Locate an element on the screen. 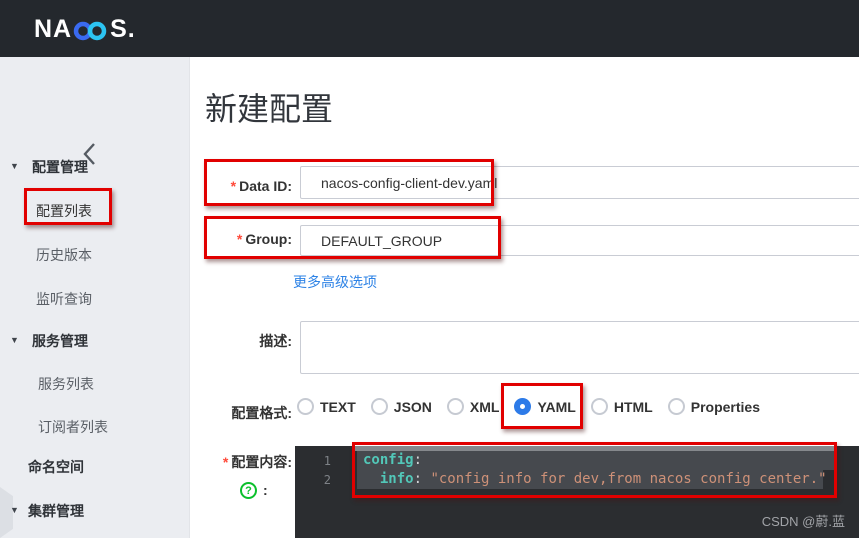  description-label: 描述: is located at coordinates (275, 341).